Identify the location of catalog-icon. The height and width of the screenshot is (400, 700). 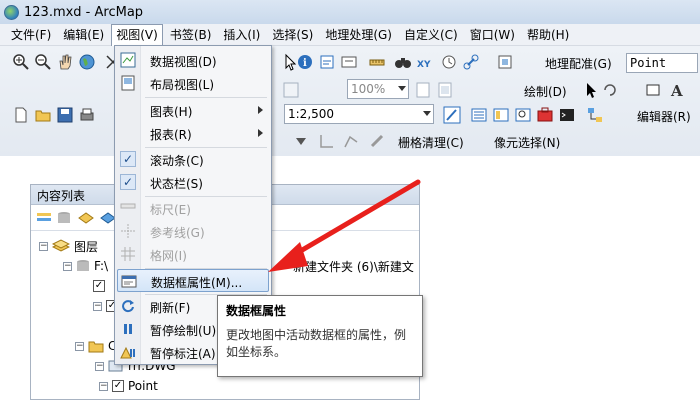
(501, 115).